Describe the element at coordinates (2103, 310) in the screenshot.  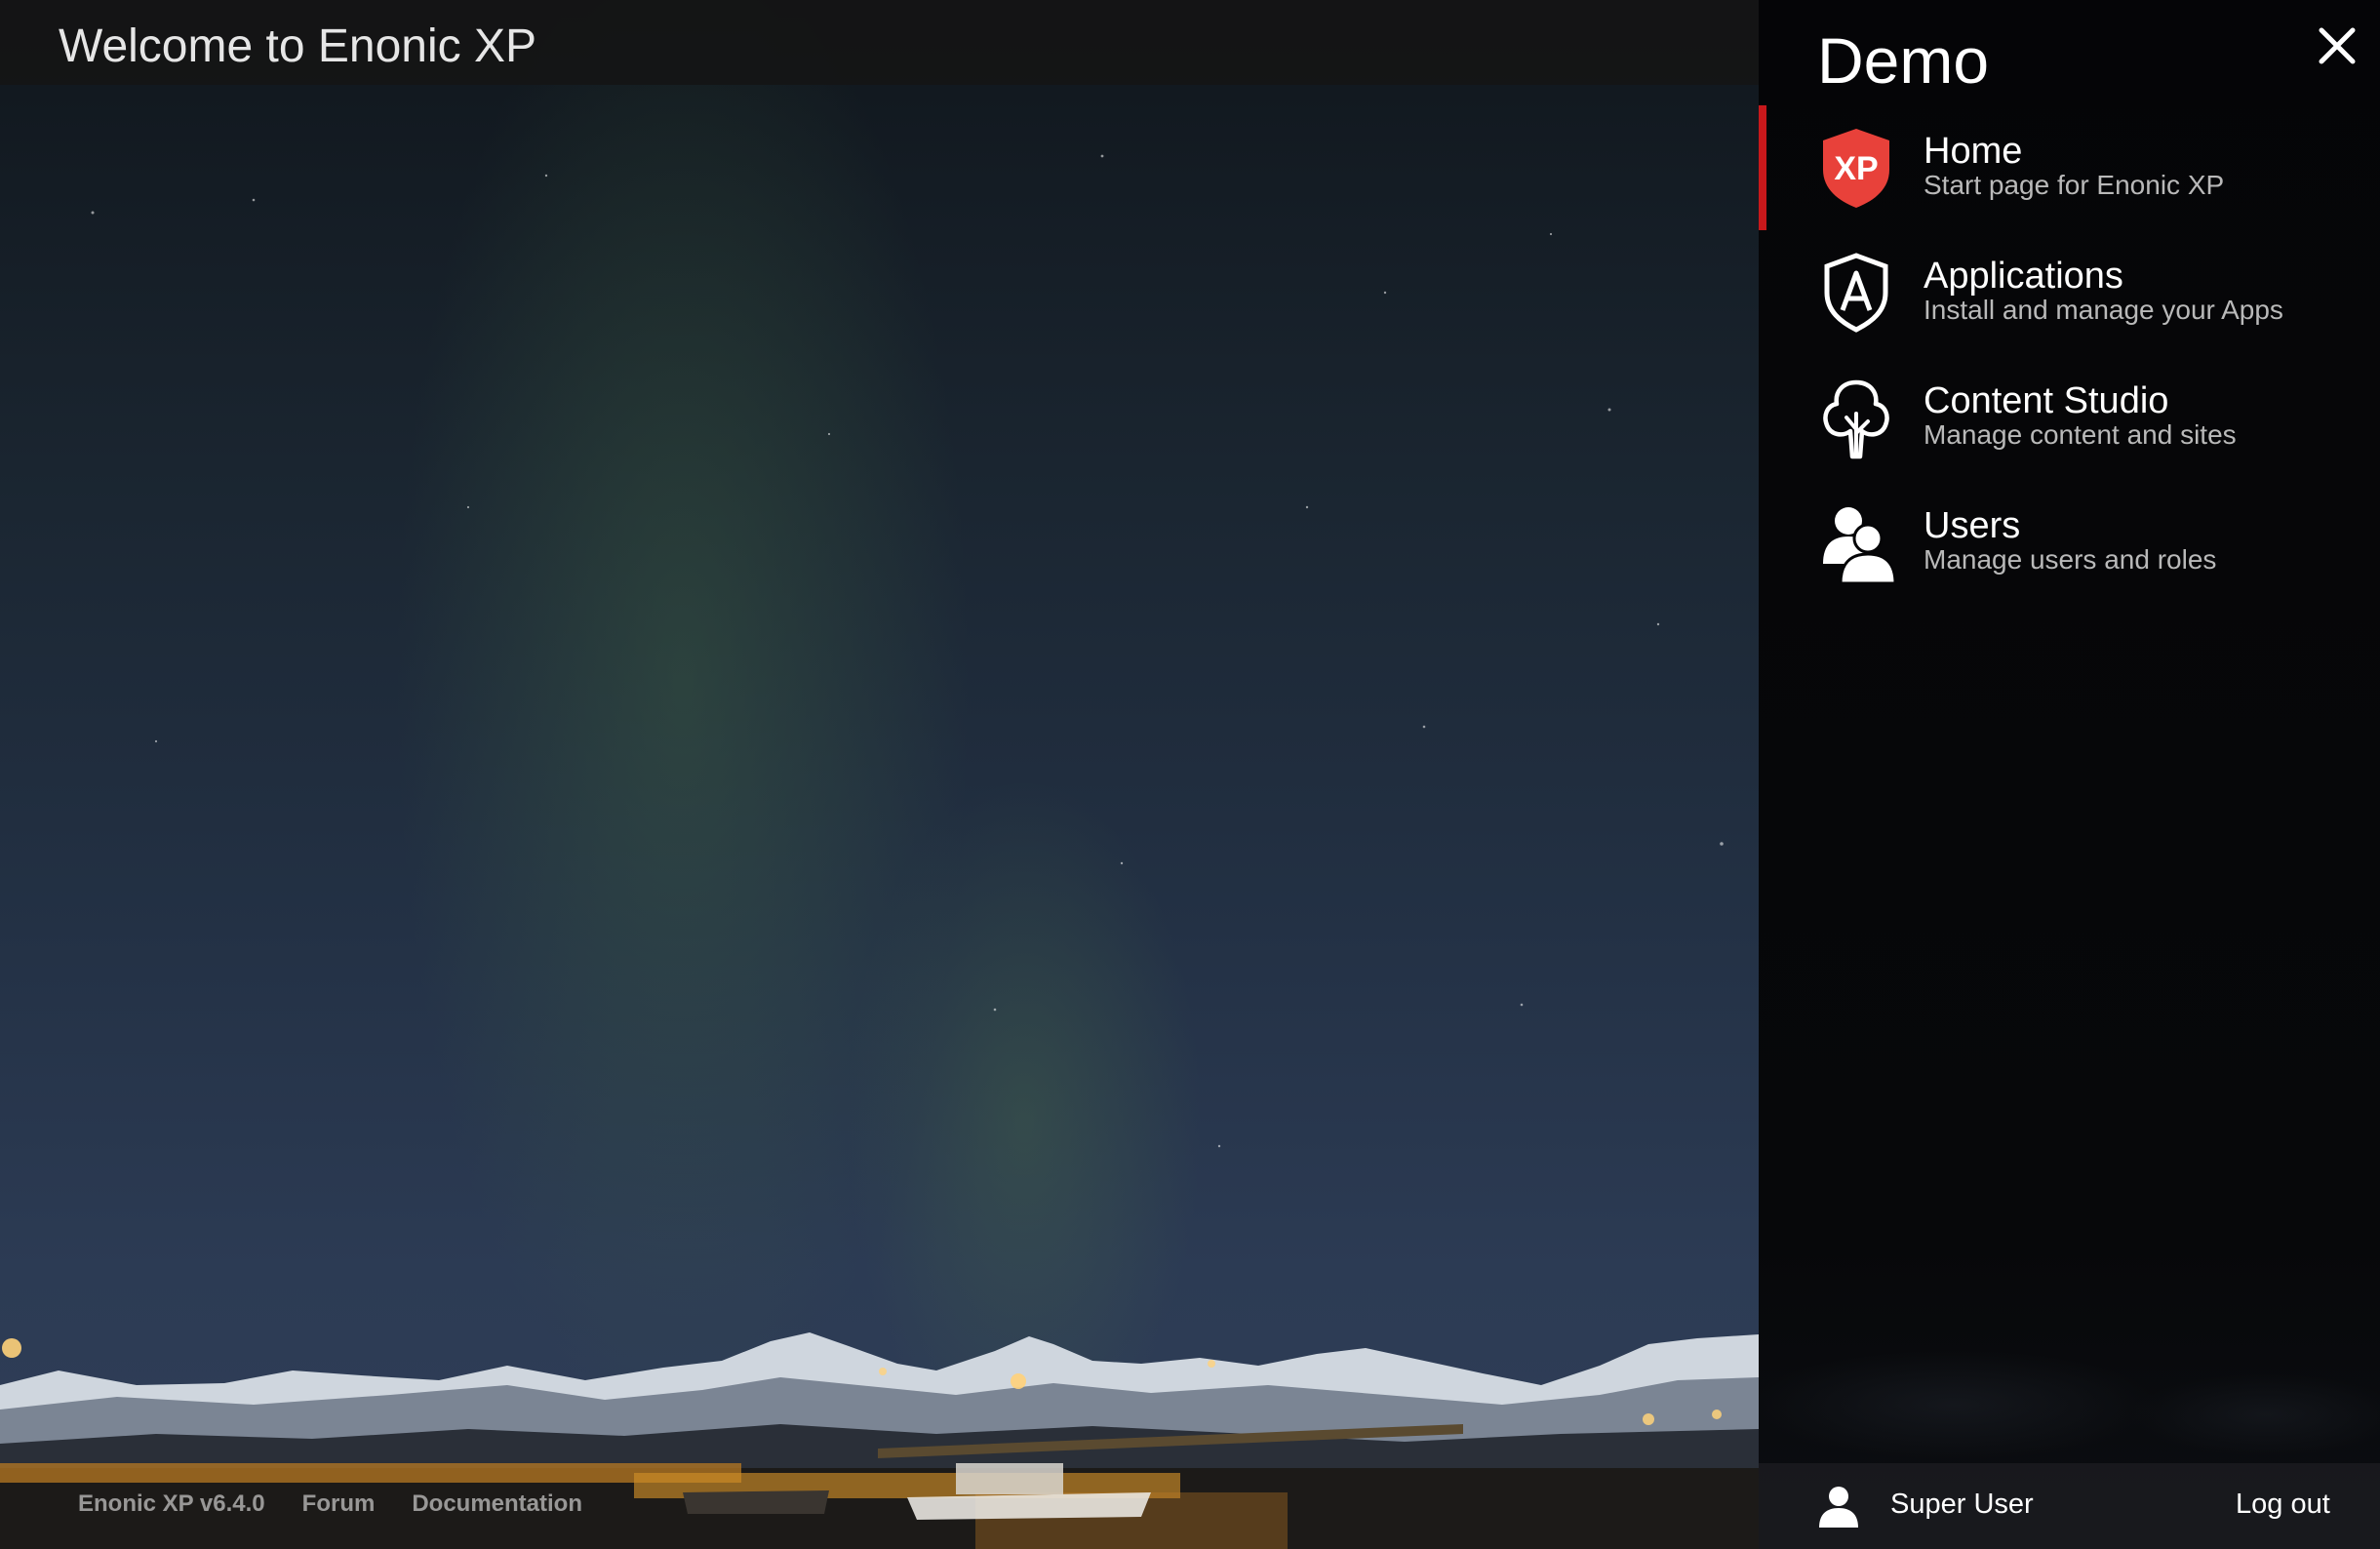
I see `app-description: Install and manage your Apps` at that location.